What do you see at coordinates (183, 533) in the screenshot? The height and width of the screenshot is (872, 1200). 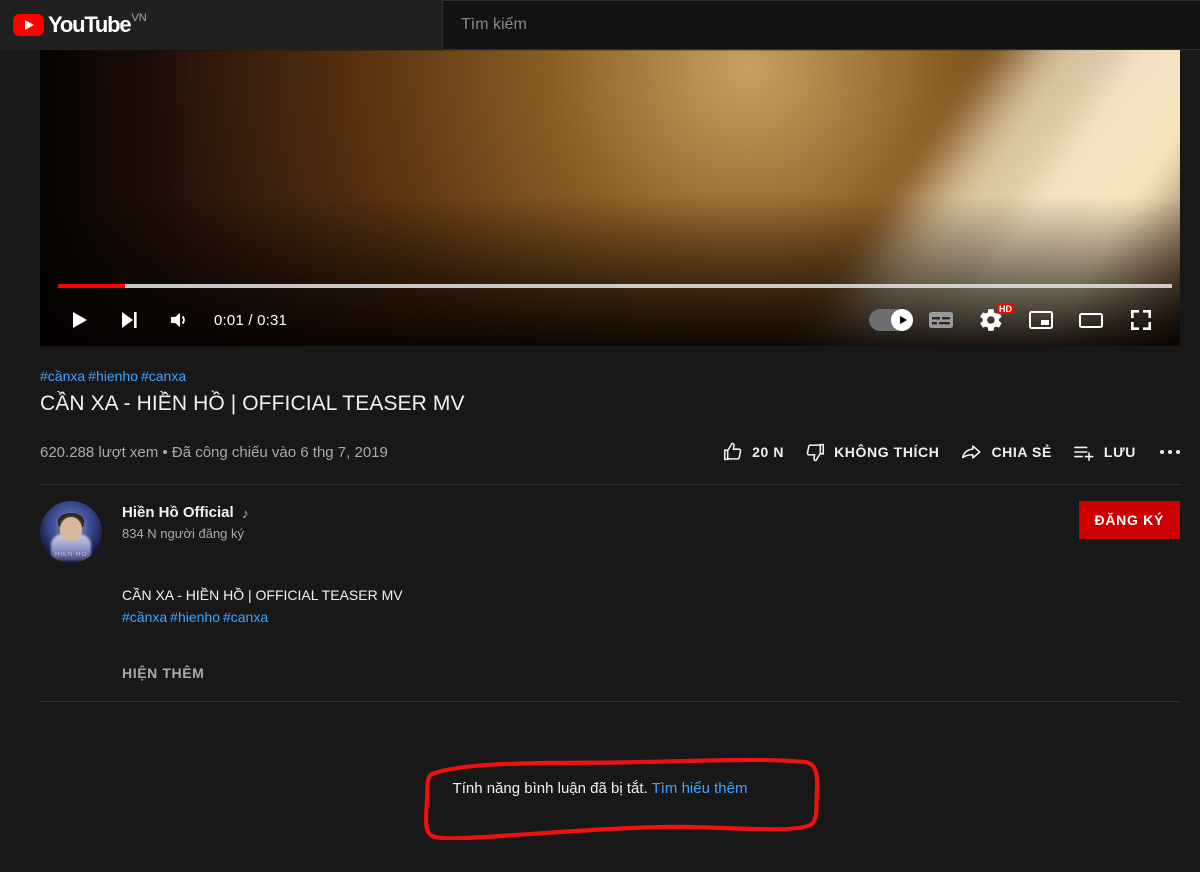 I see `subscriber-count: 834 N người đăng ký` at bounding box center [183, 533].